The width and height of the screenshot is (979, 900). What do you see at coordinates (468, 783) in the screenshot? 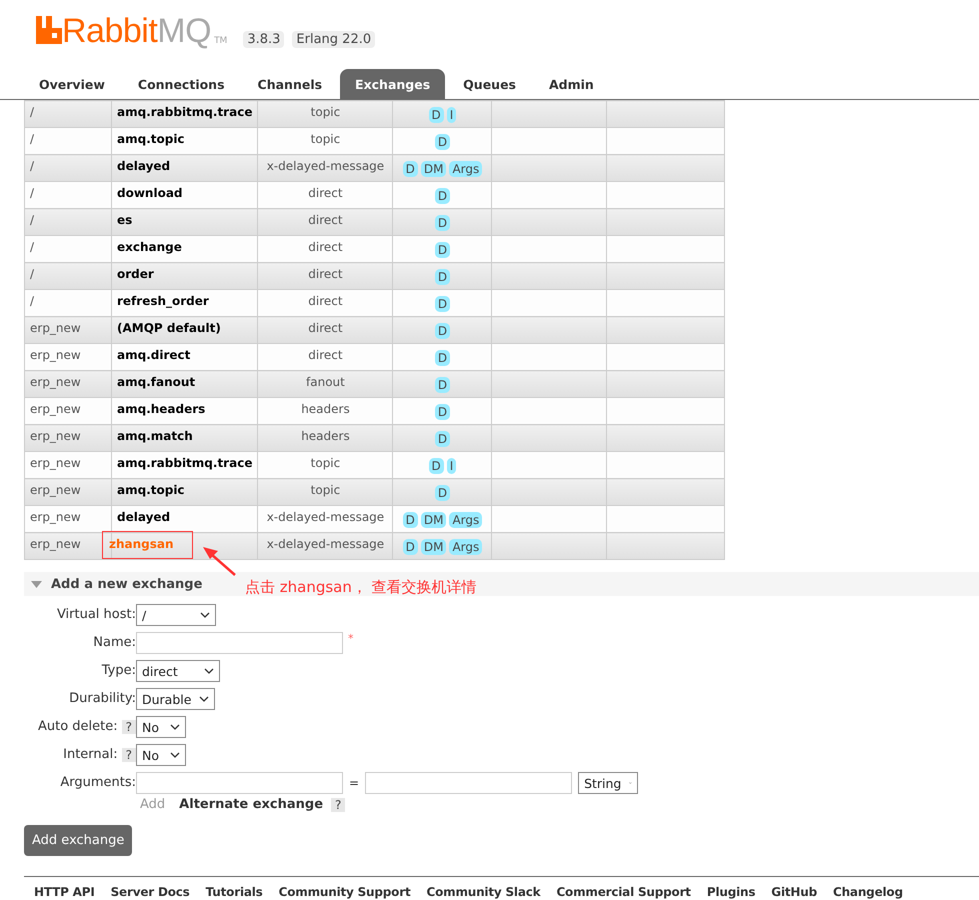
I see `argument-value-field` at bounding box center [468, 783].